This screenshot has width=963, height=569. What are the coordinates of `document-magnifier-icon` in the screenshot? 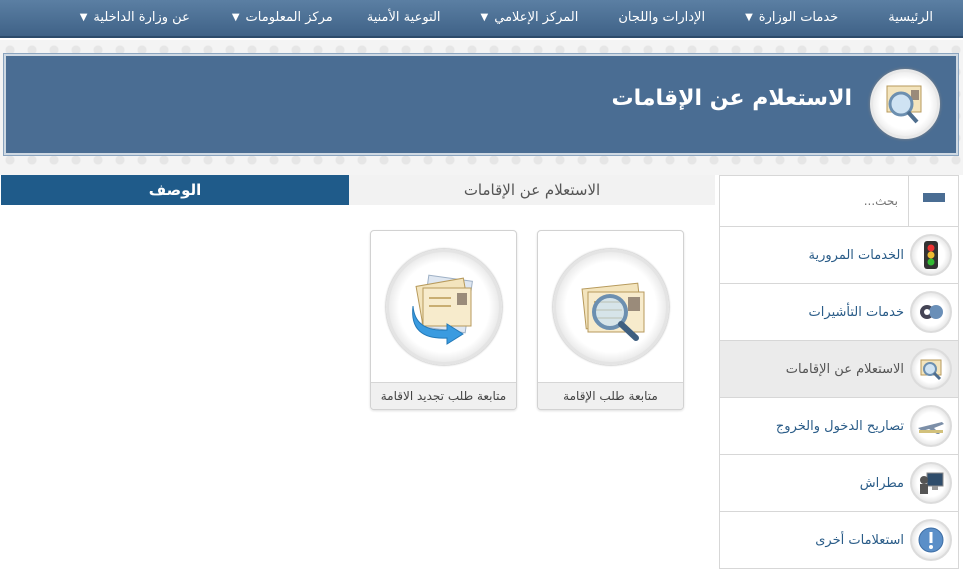 It's located at (610, 306).